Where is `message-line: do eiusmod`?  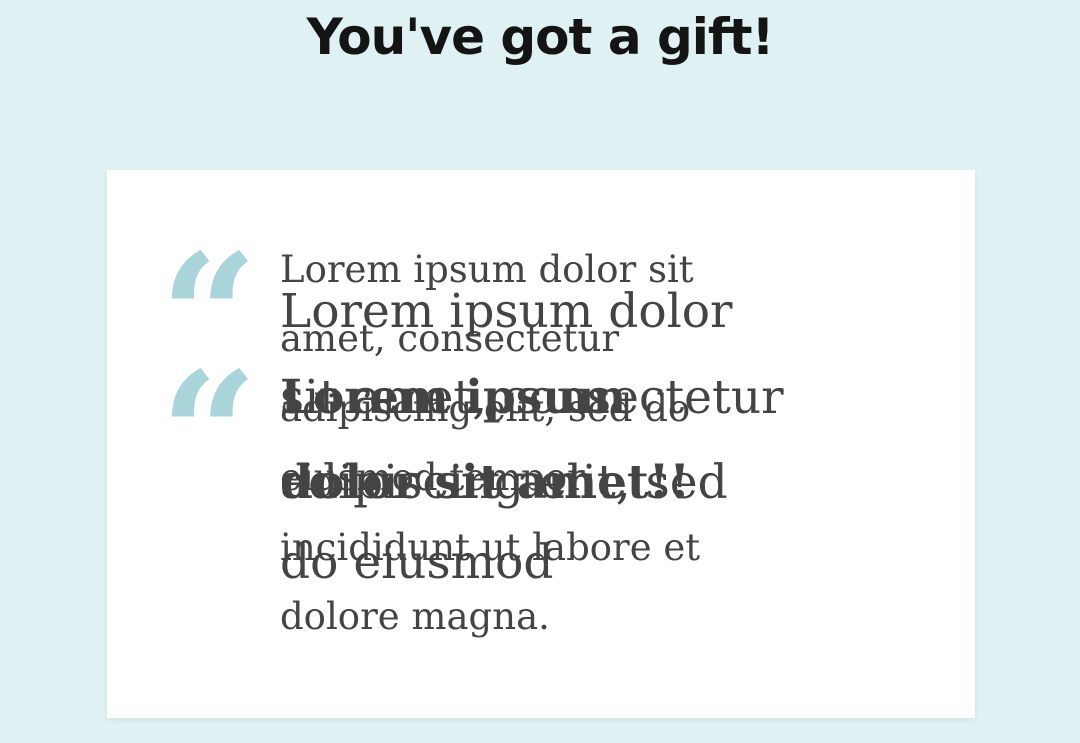
message-line: do eiusmod is located at coordinates (417, 562).